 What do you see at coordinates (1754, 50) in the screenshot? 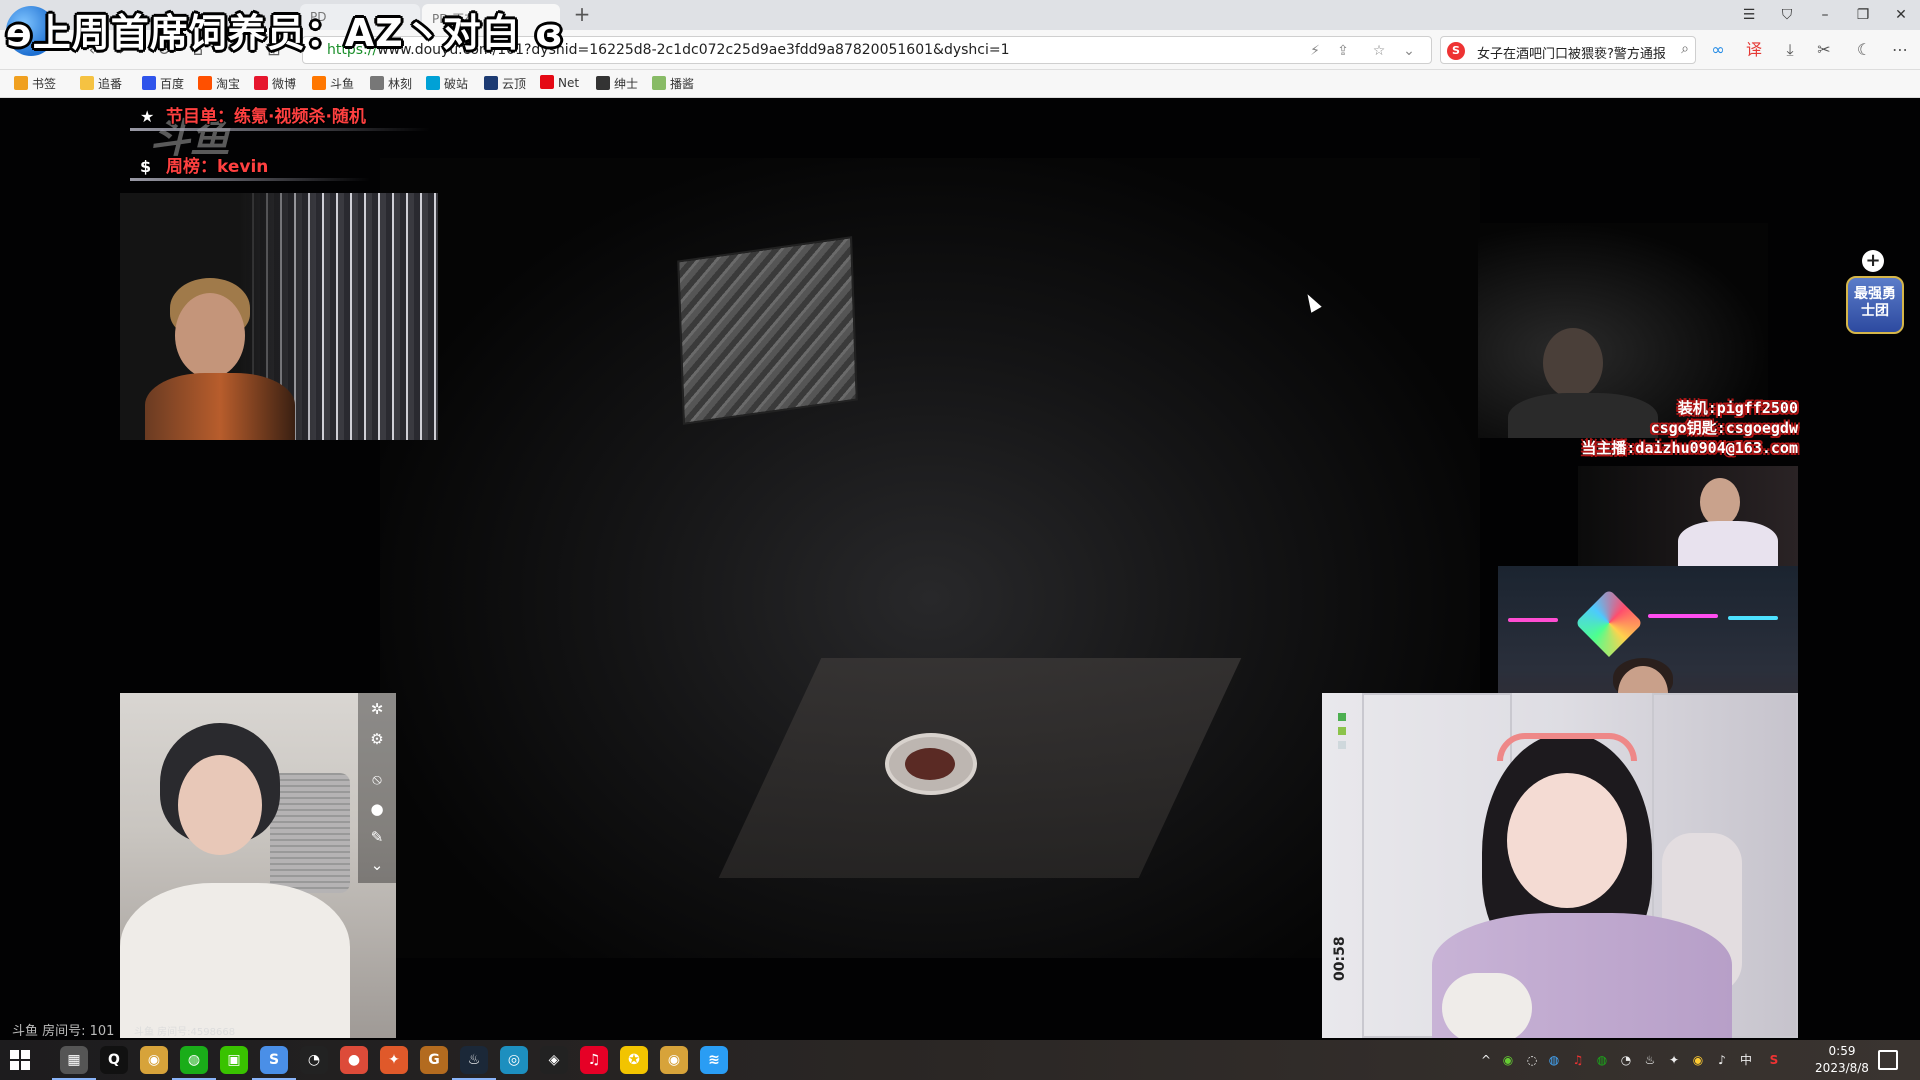
I see `translate-icon: 译` at bounding box center [1754, 50].